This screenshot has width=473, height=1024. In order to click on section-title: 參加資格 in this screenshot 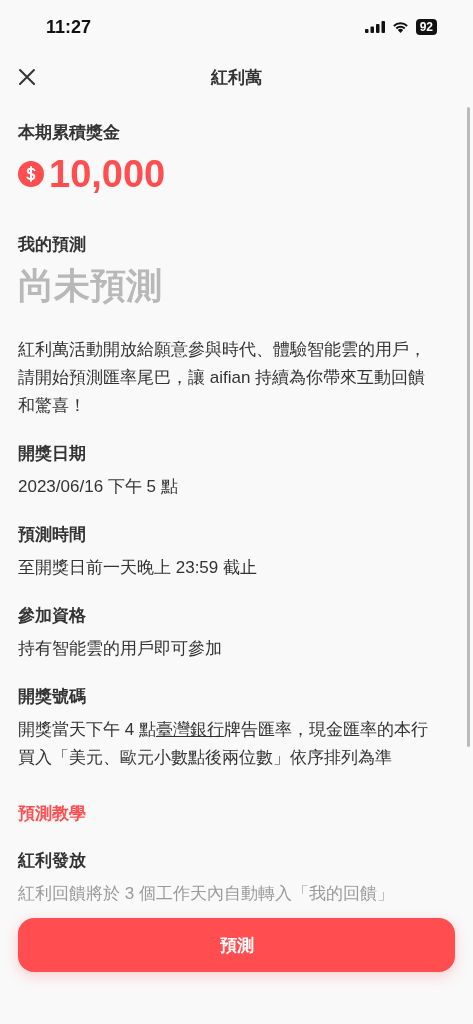, I will do `click(52, 616)`.